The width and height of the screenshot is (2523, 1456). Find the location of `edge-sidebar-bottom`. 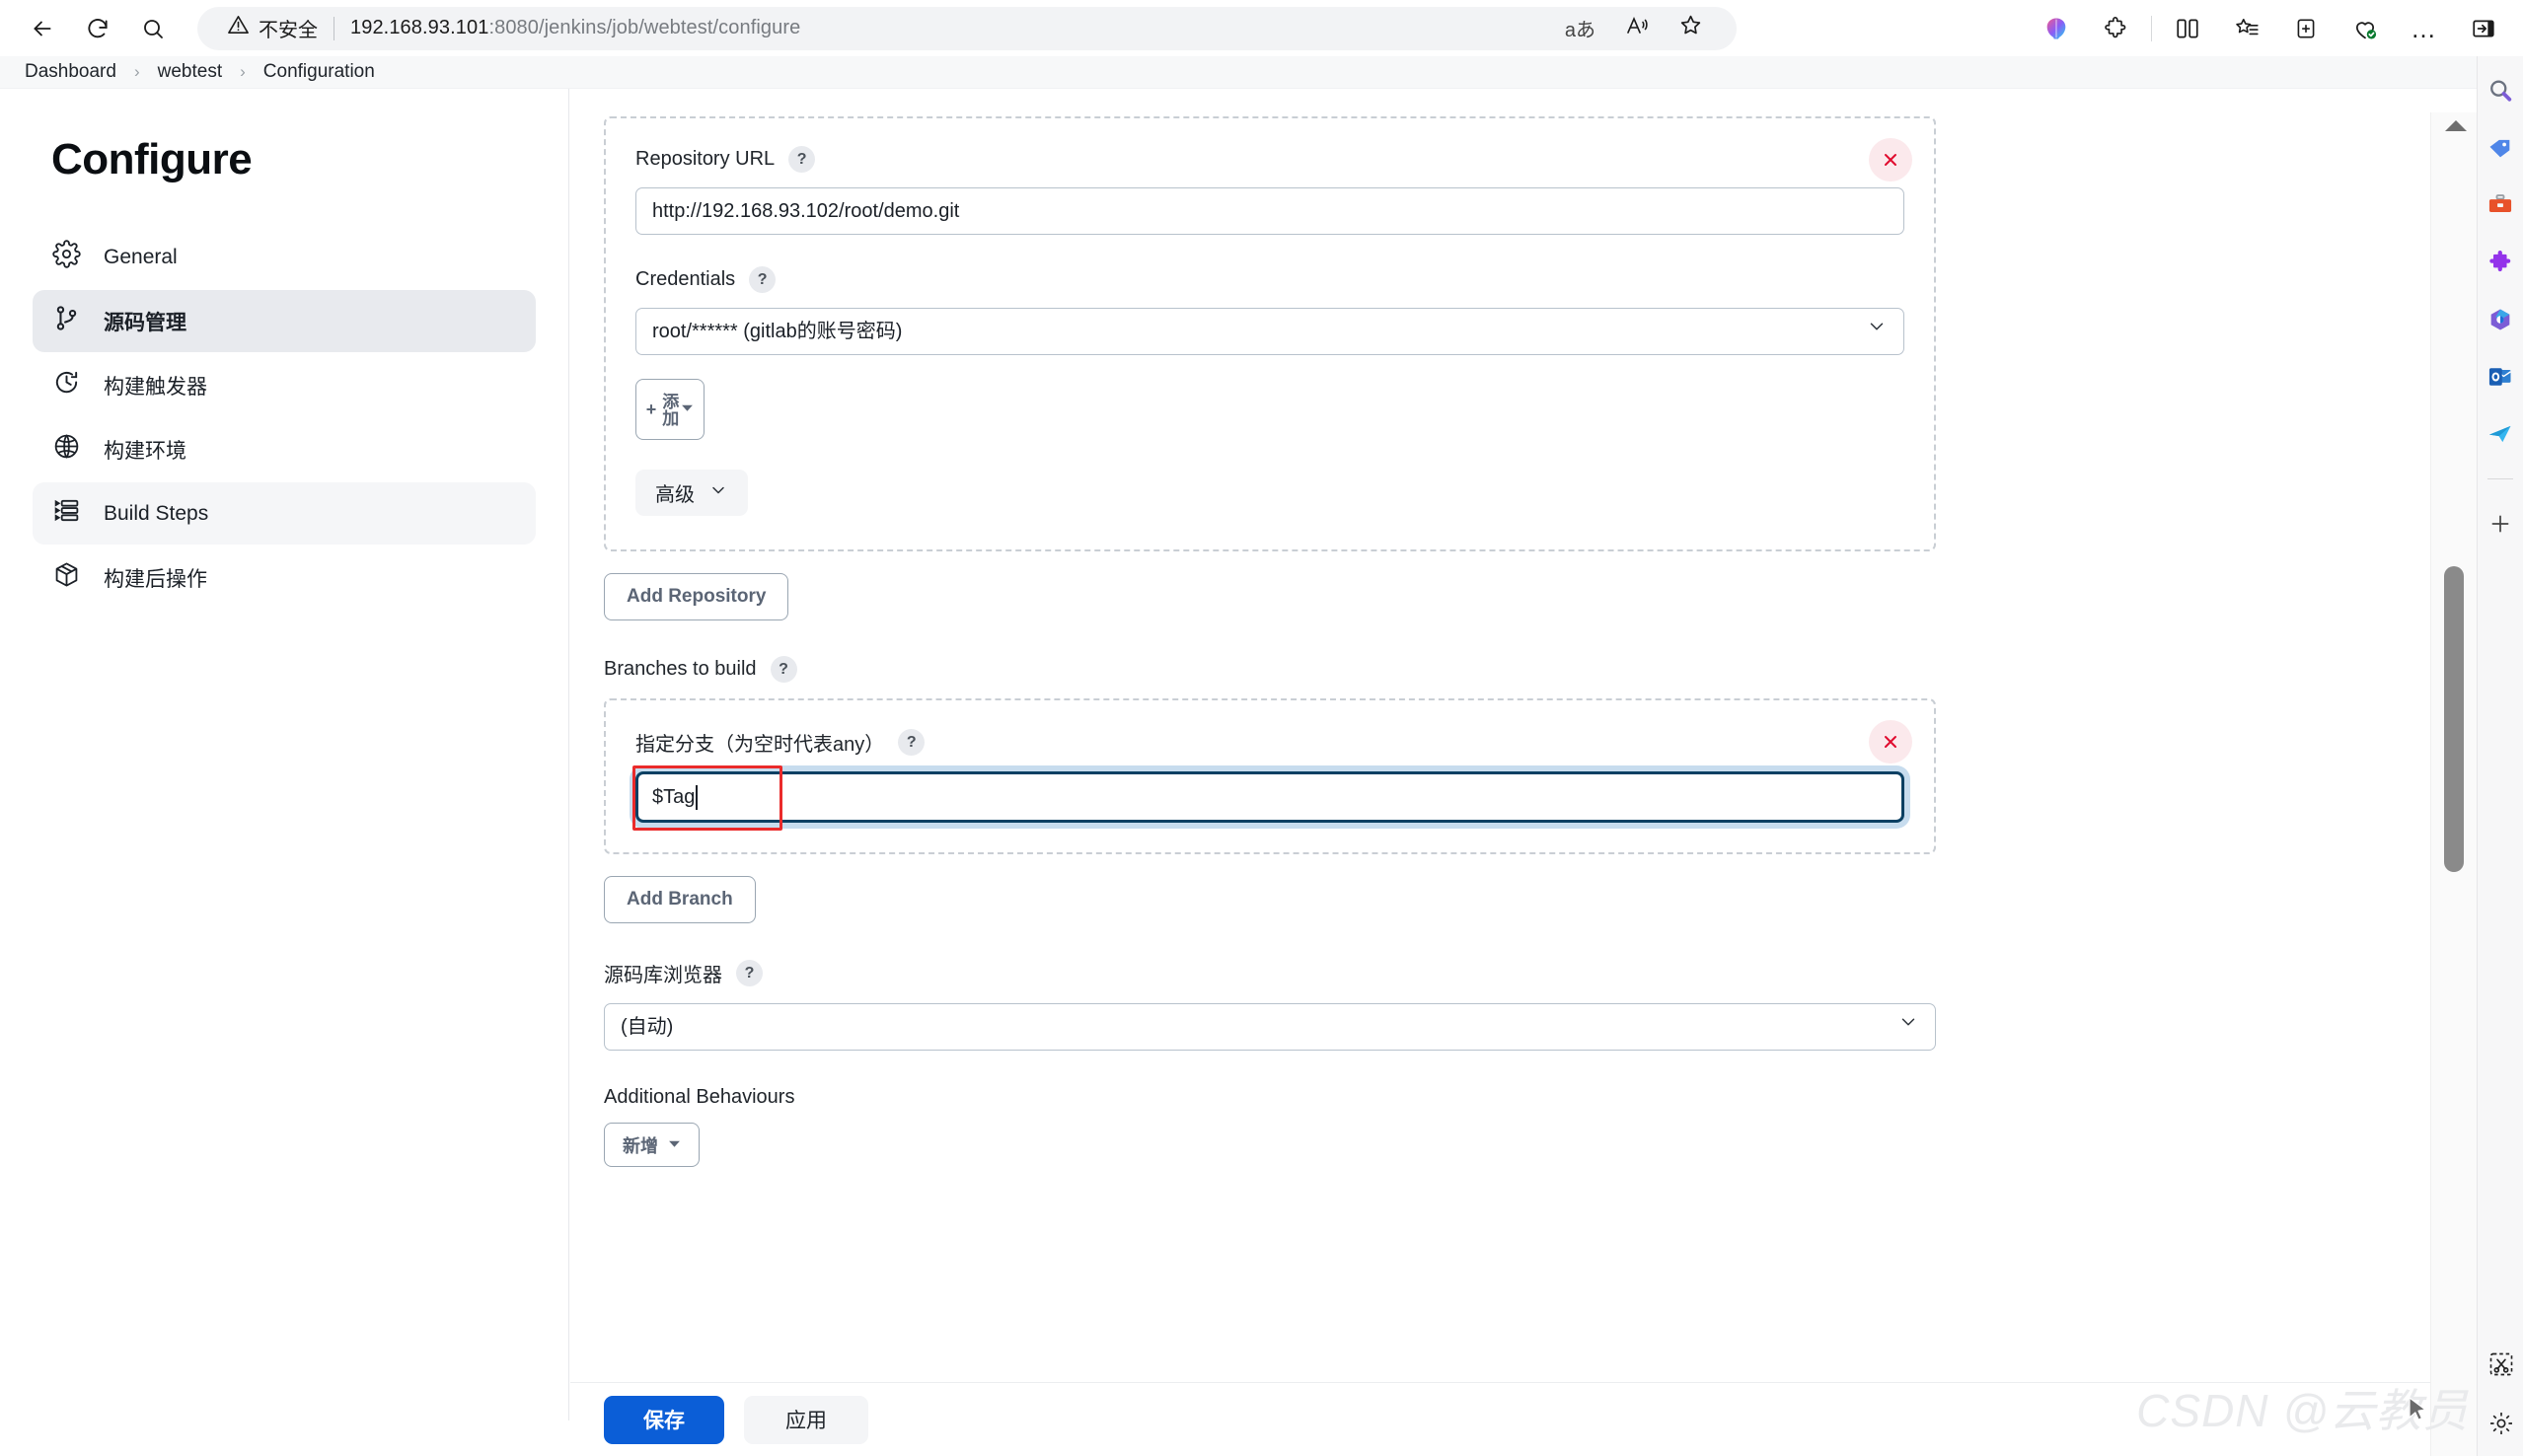

edge-sidebar-bottom is located at coordinates (2500, 1393).